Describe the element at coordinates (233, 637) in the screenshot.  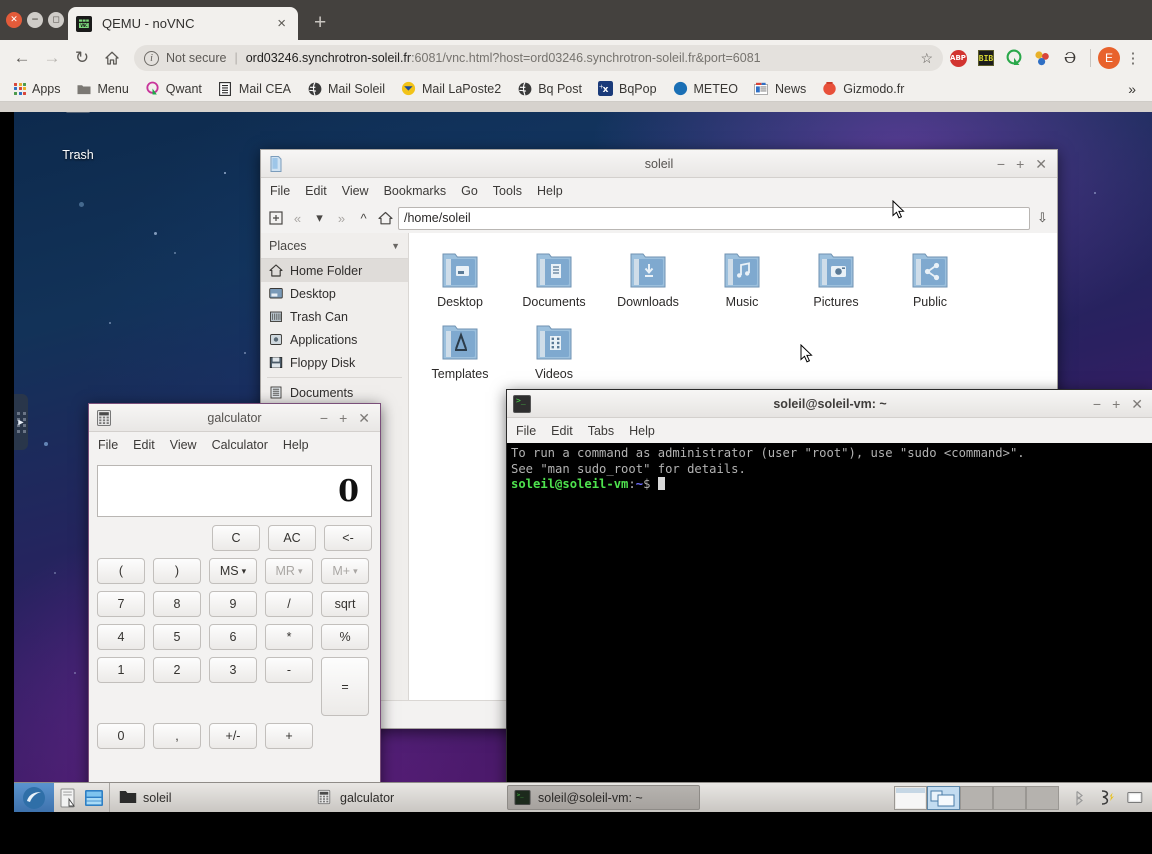
I see `key-6: 6` at that location.